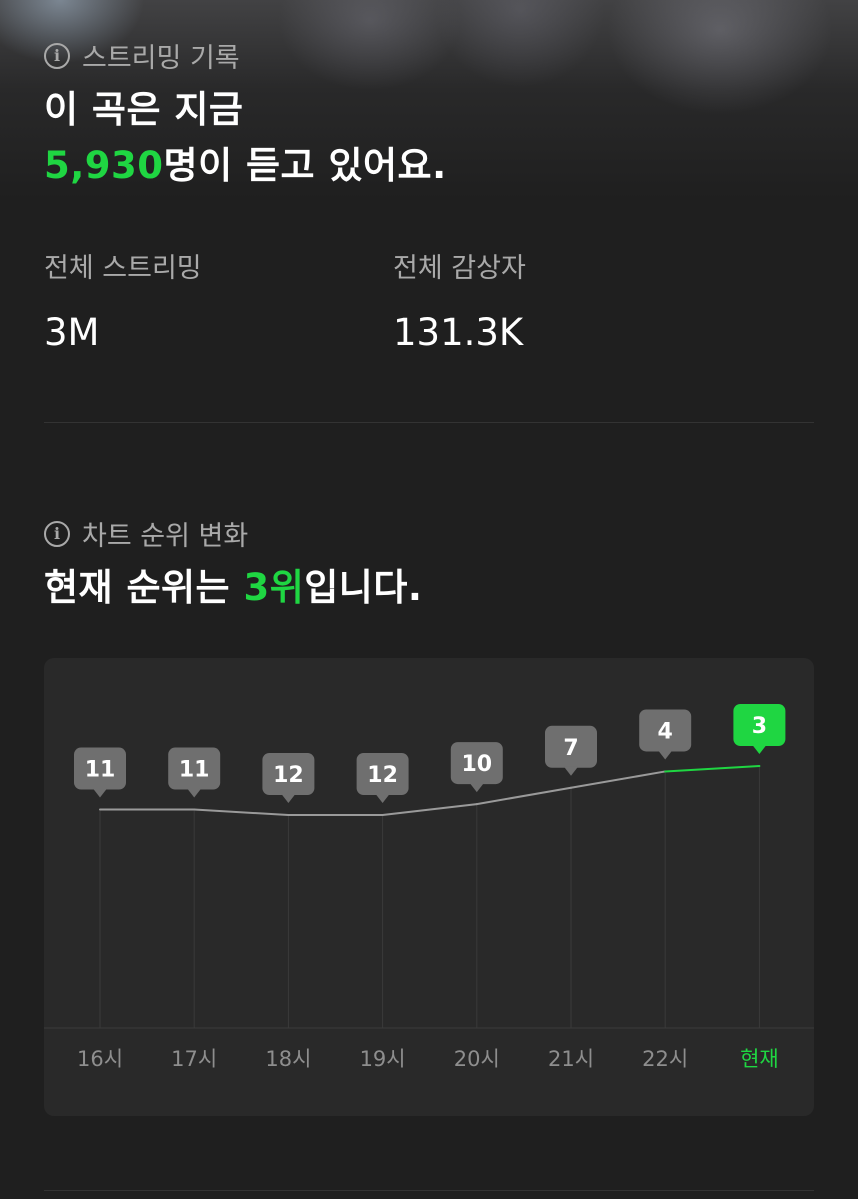 The width and height of the screenshot is (858, 1199). I want to click on x-tick-label-2: 18시, so click(288, 1059).